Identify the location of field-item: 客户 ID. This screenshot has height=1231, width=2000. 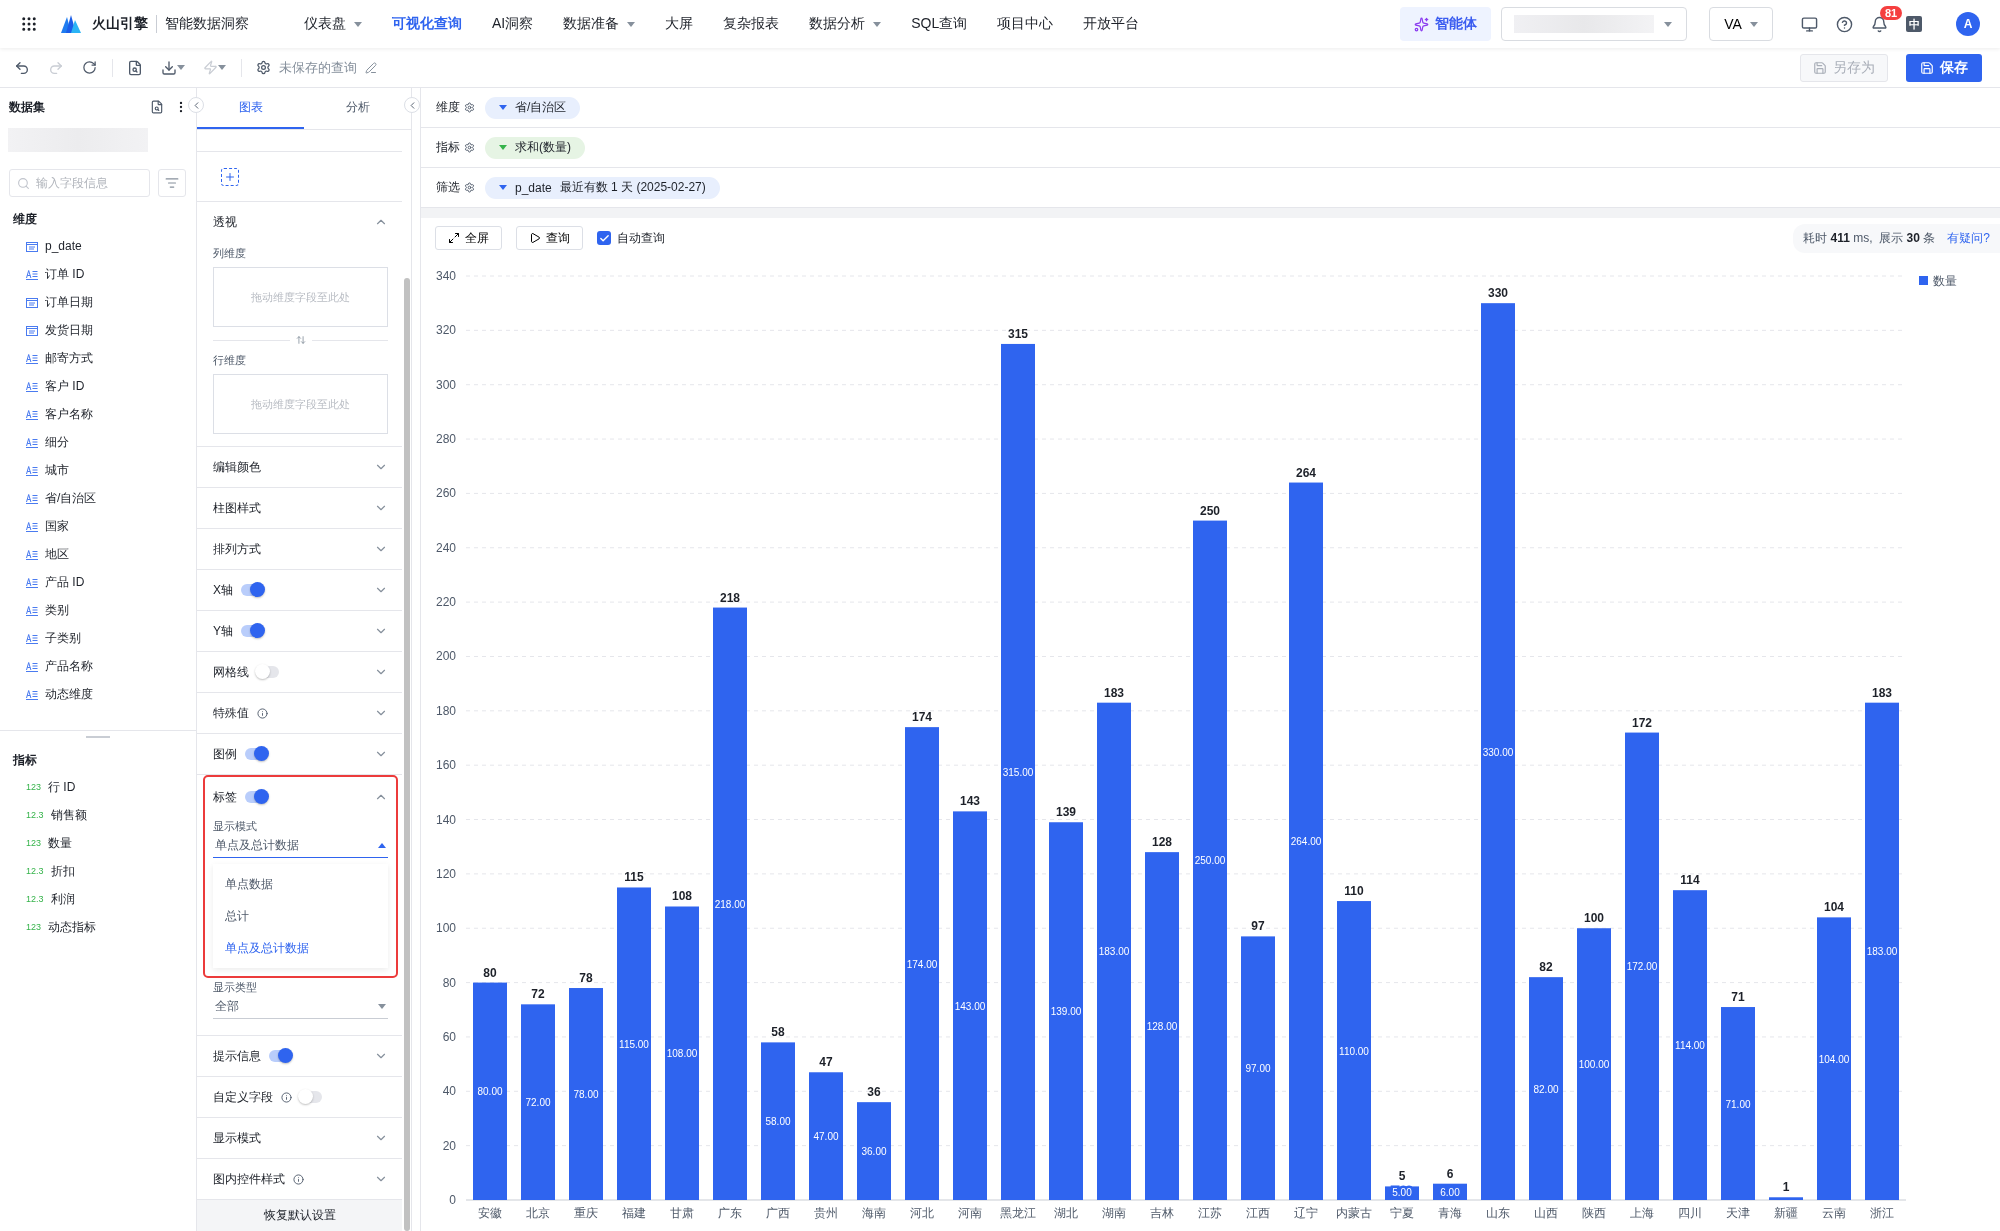
(65, 386).